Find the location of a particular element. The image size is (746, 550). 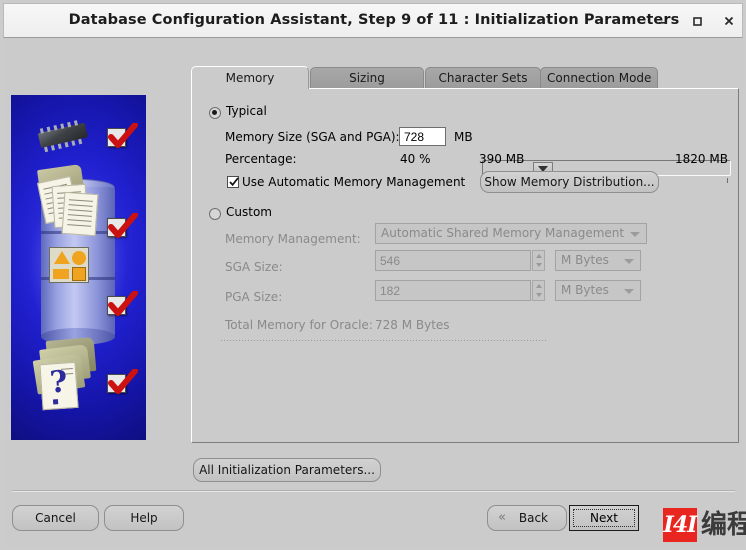

memory-size-input is located at coordinates (422, 136).